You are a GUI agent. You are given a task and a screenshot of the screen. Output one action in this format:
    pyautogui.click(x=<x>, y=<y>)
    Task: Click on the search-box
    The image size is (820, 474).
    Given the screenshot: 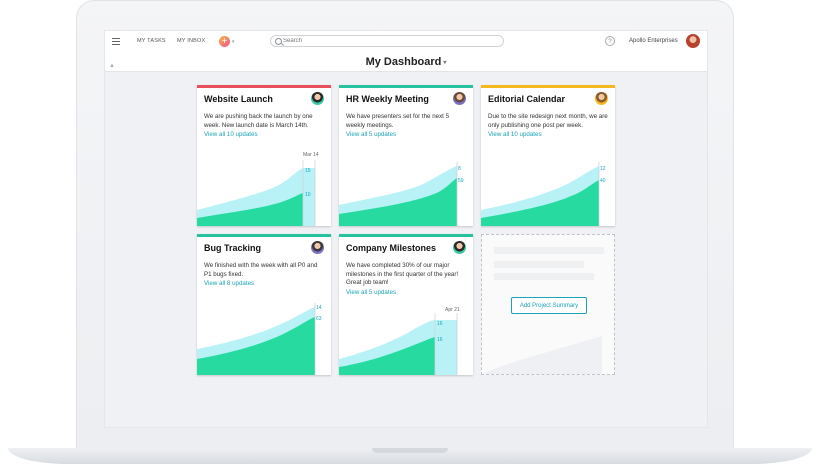 What is the action you would take?
    pyautogui.click(x=387, y=41)
    